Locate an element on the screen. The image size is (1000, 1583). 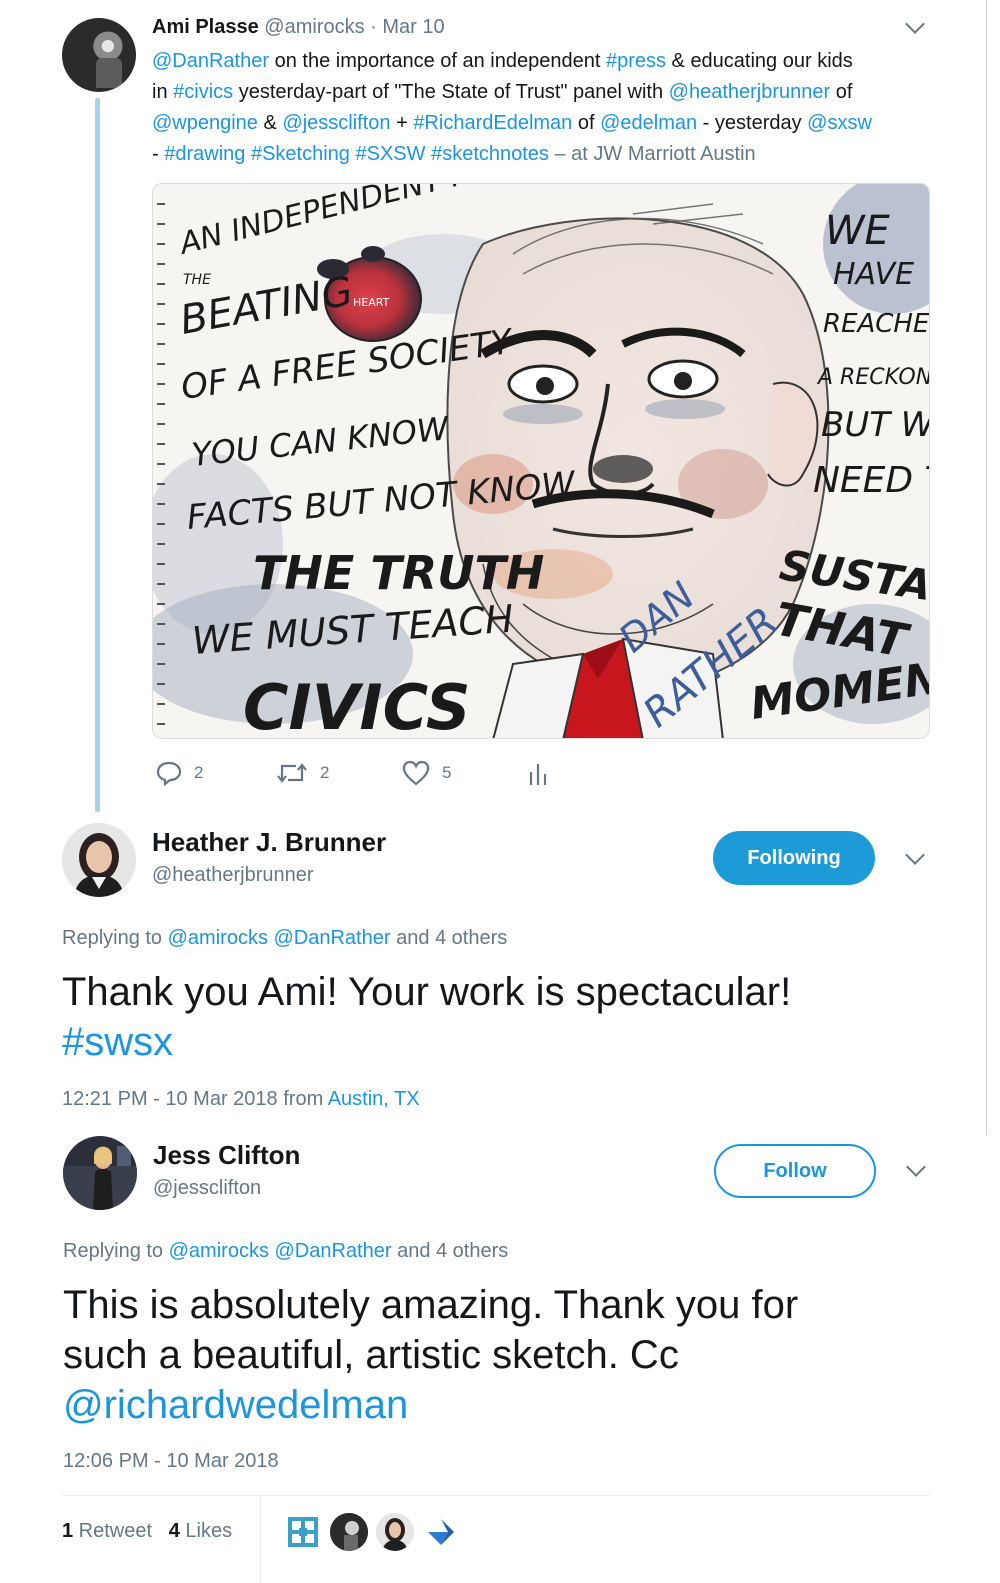
tweet-header: Ami Plasse @amirocks · Mar 10 is located at coordinates (298, 27).